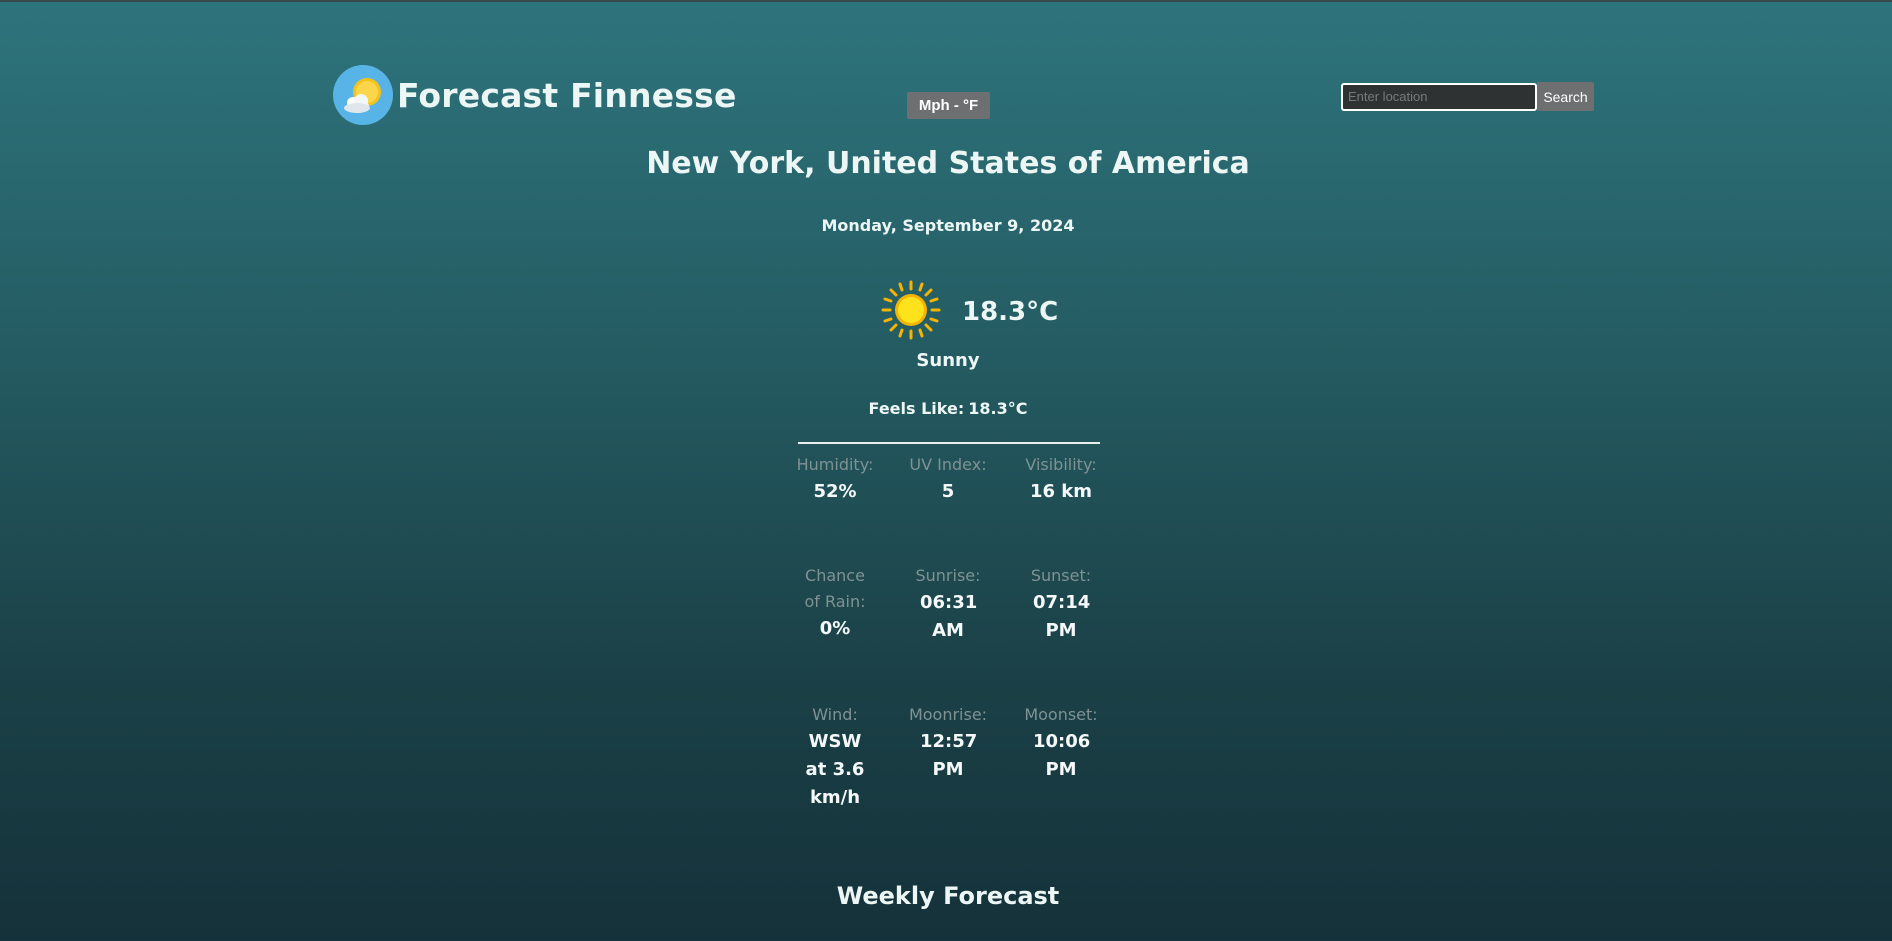 The image size is (1892, 941). What do you see at coordinates (835, 628) in the screenshot?
I see `stat-value: 0%` at bounding box center [835, 628].